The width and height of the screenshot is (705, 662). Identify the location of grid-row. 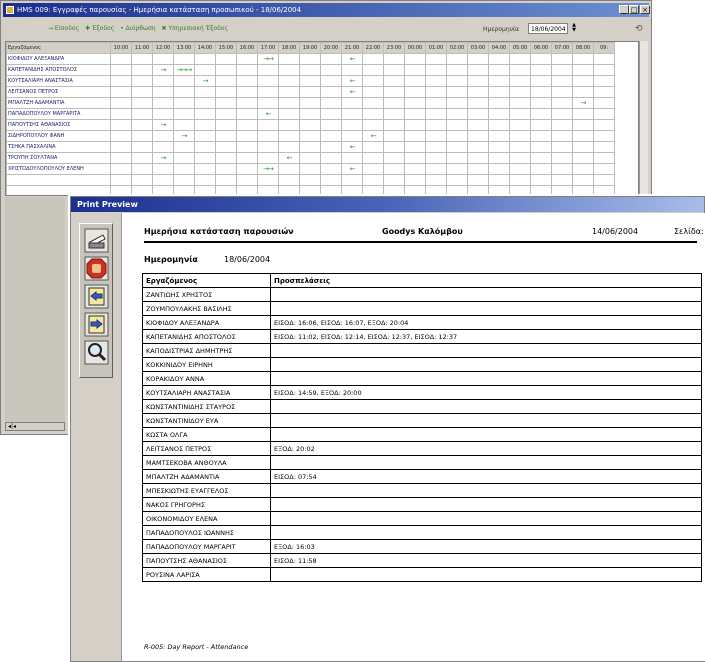
(310, 180).